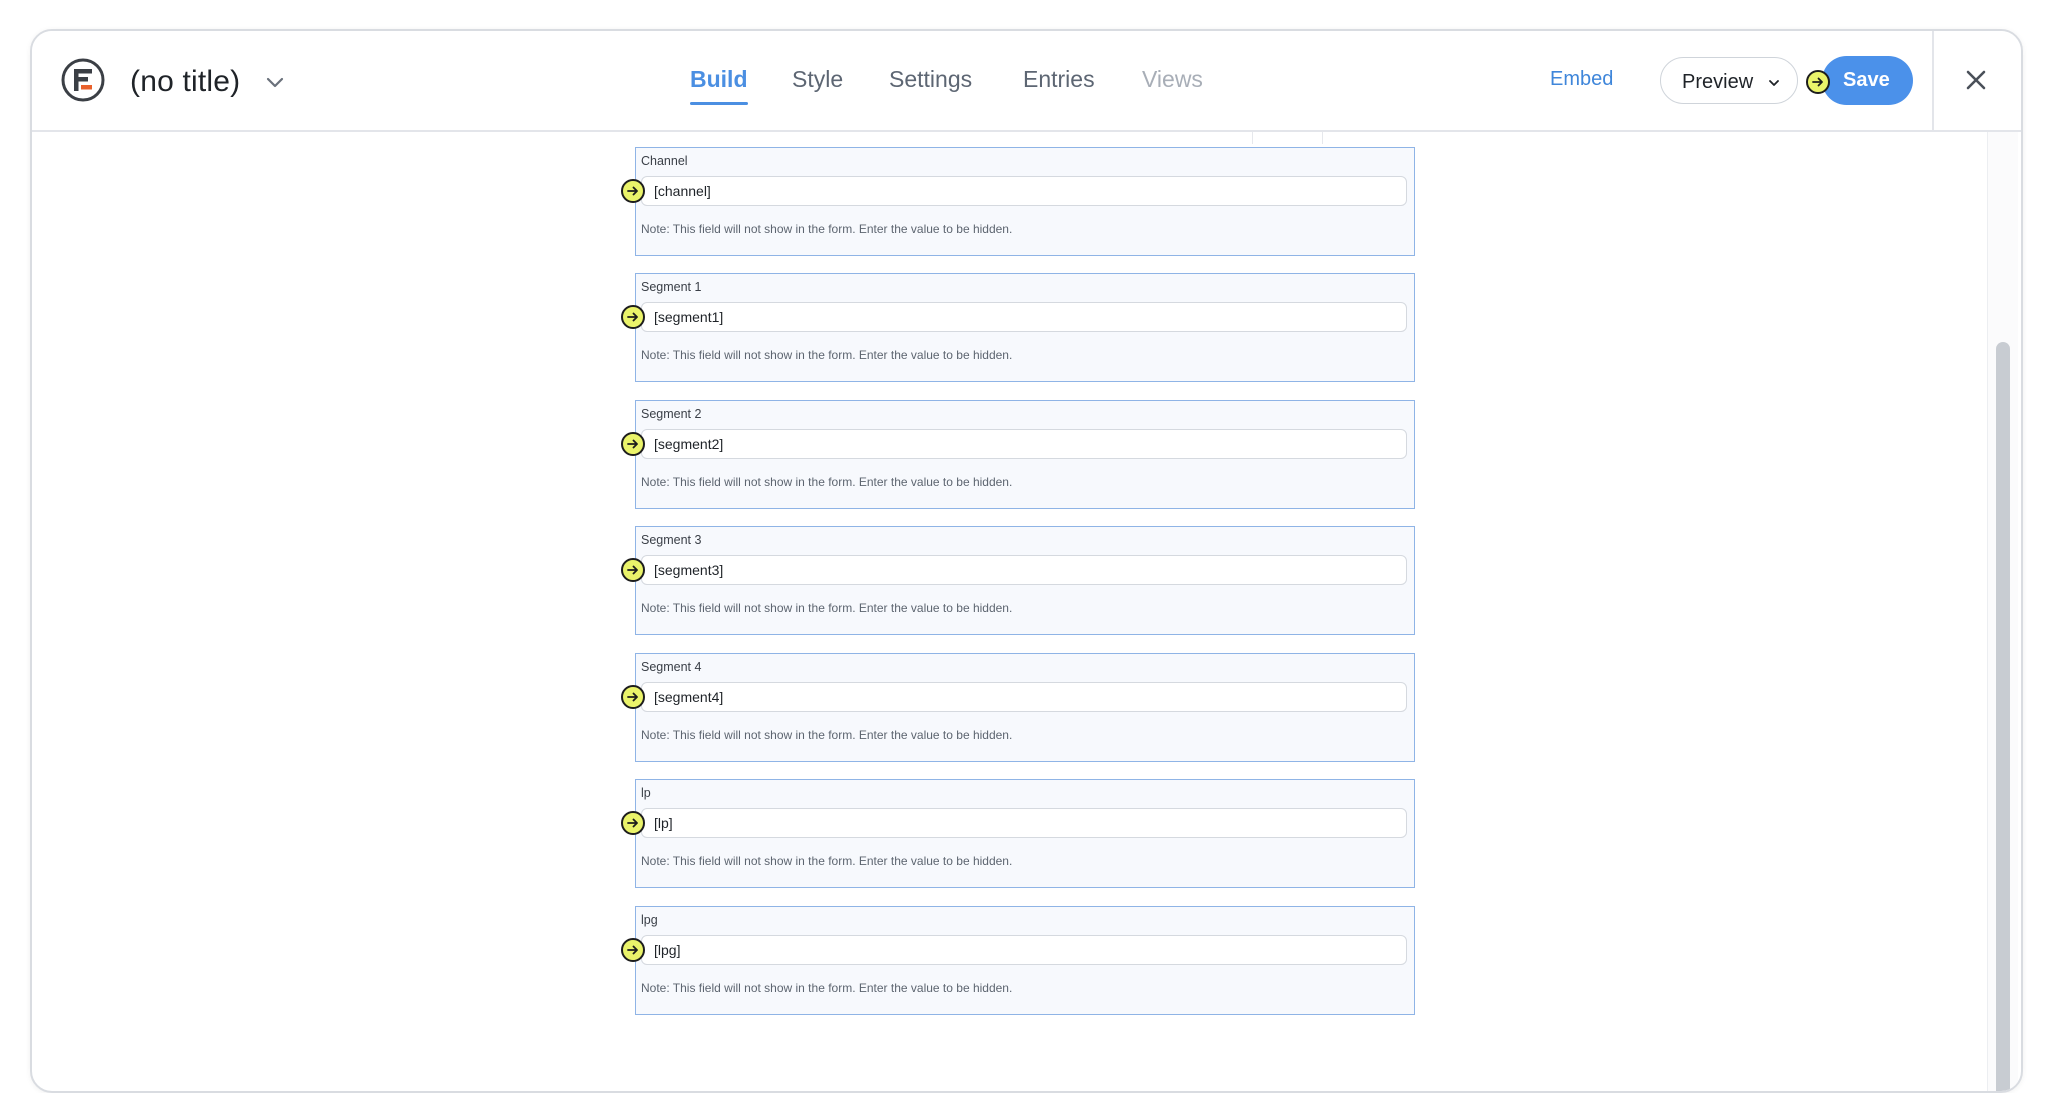 Image resolution: width=2048 pixels, height=1093 pixels. What do you see at coordinates (1976, 80) in the screenshot?
I see `close-icon` at bounding box center [1976, 80].